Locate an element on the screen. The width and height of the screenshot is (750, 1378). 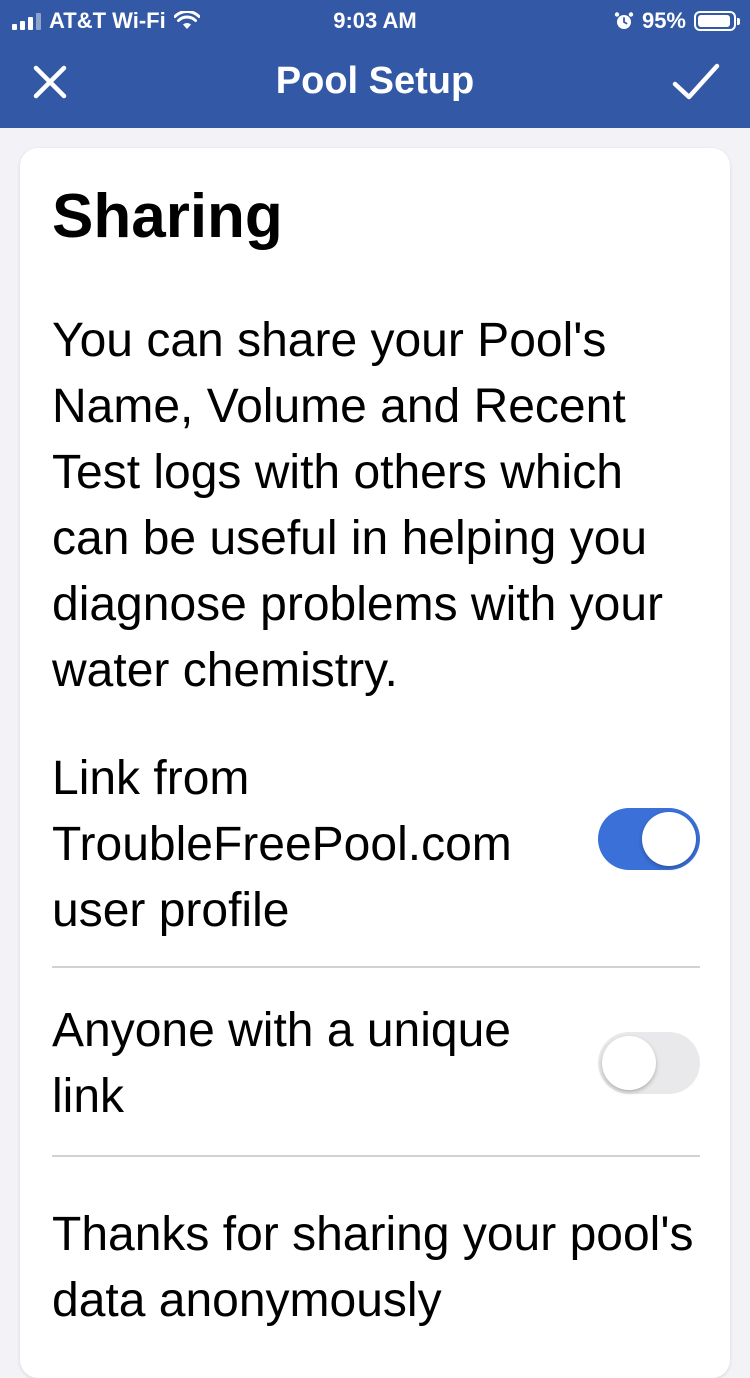
status-right: 95% is located at coordinates (677, 21).